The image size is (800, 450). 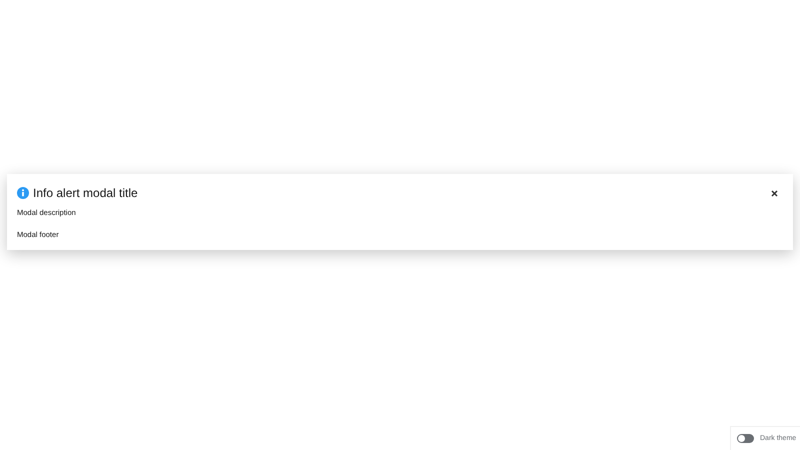 I want to click on dark-theme-switch, so click(x=745, y=438).